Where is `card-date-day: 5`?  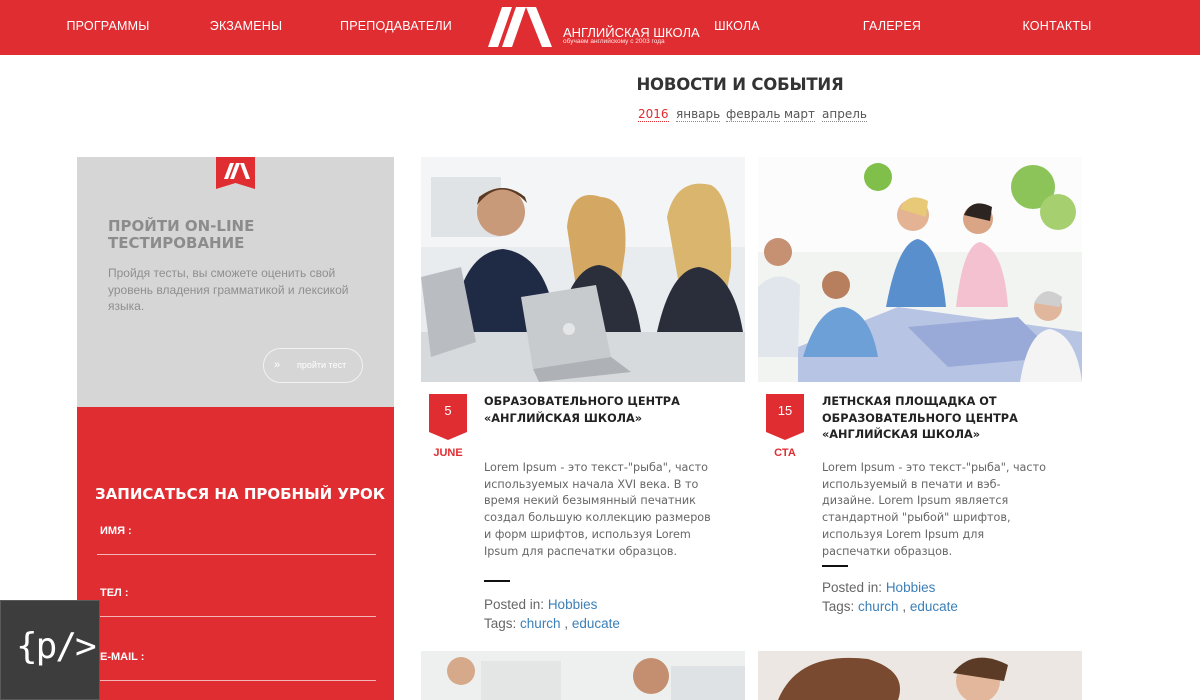 card-date-day: 5 is located at coordinates (448, 410).